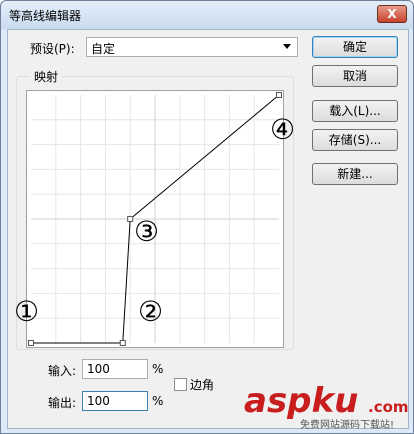 Image resolution: width=414 pixels, height=434 pixels. I want to click on annotation-4: ④, so click(283, 129).